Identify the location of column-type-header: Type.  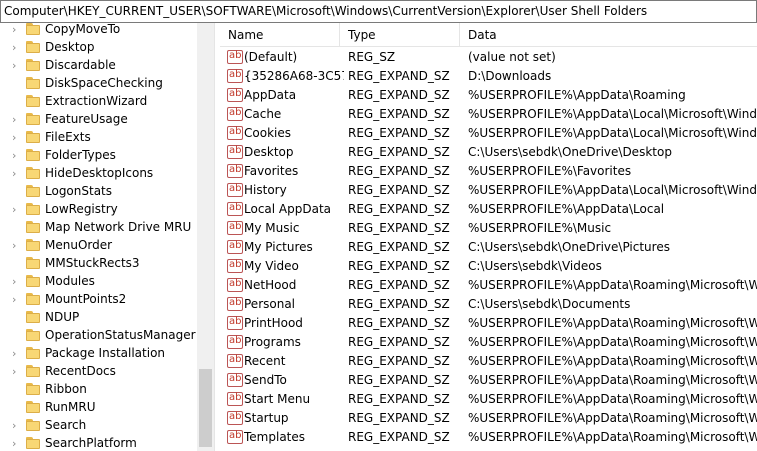
(400, 35).